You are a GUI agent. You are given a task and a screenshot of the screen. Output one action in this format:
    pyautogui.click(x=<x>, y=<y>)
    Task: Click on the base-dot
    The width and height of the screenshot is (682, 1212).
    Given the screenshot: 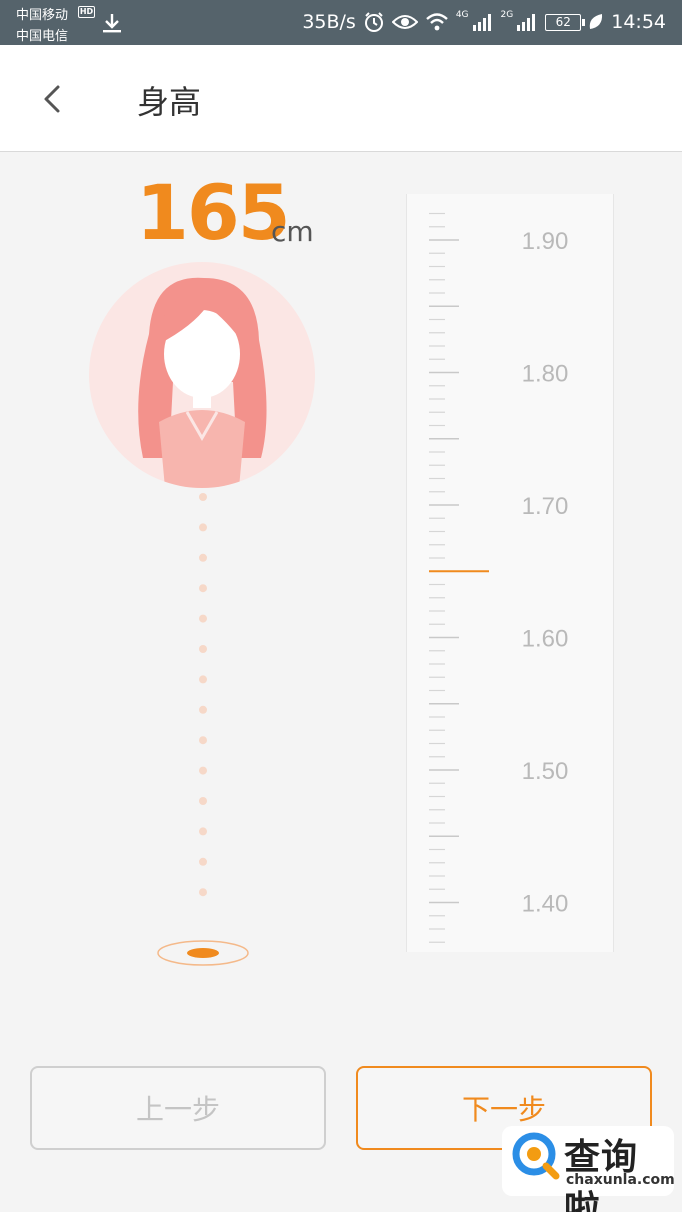 What is the action you would take?
    pyautogui.click(x=203, y=953)
    